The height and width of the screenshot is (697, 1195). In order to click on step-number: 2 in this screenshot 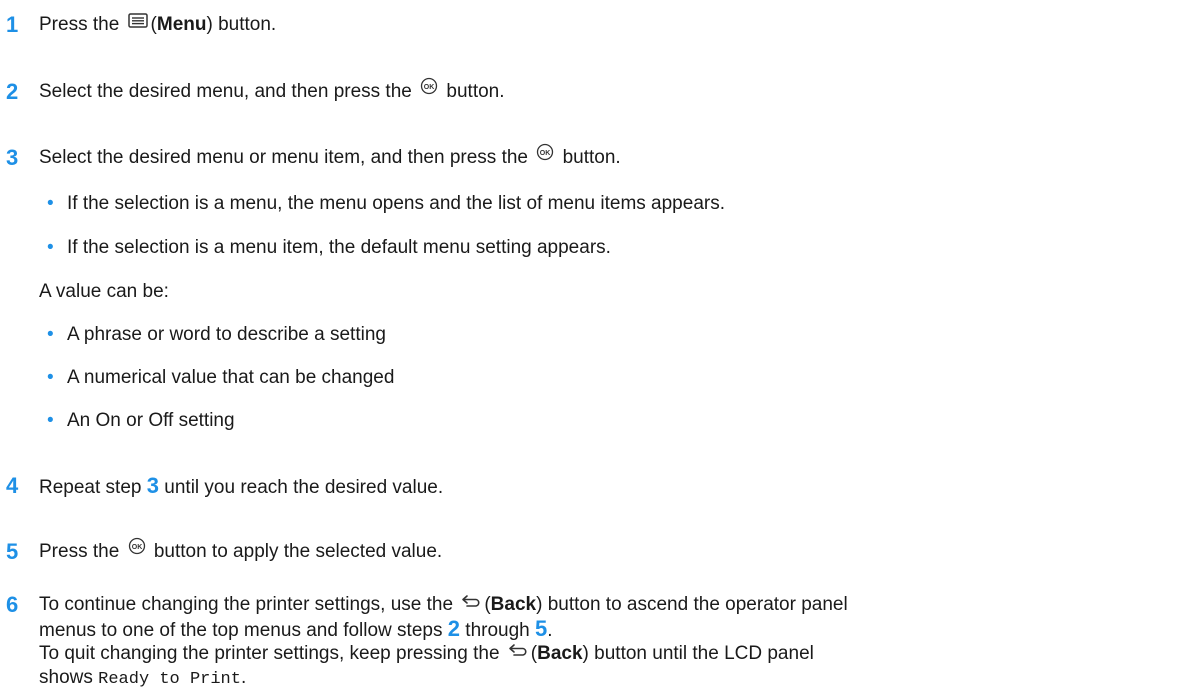, I will do `click(12, 91)`.